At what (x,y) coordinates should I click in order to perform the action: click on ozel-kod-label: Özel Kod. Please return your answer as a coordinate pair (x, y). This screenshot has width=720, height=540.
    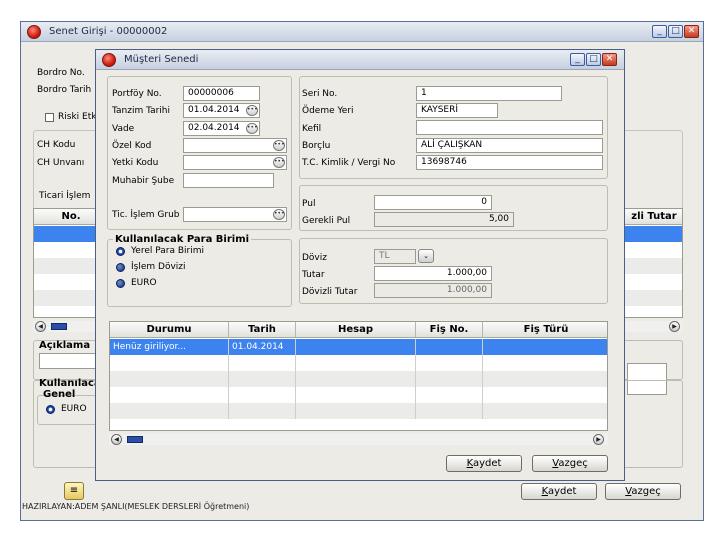
    Looking at the image, I should click on (132, 146).